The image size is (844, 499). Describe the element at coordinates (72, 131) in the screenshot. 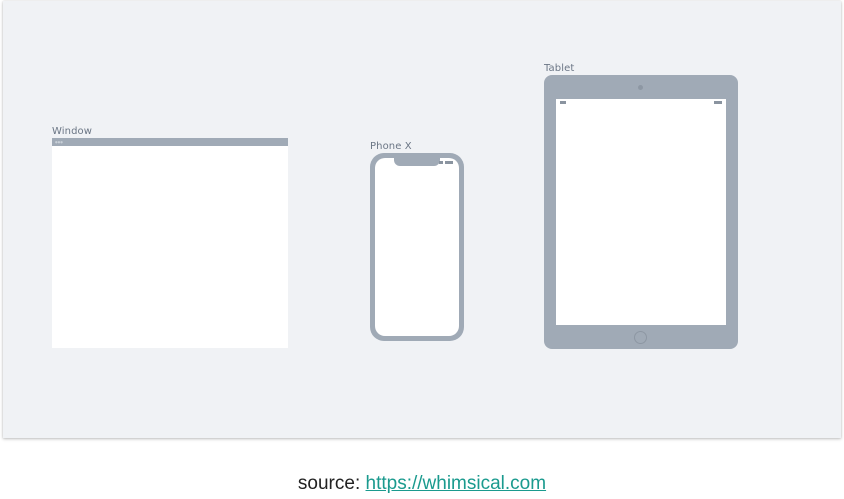

I see `window-frame-label: Window` at that location.